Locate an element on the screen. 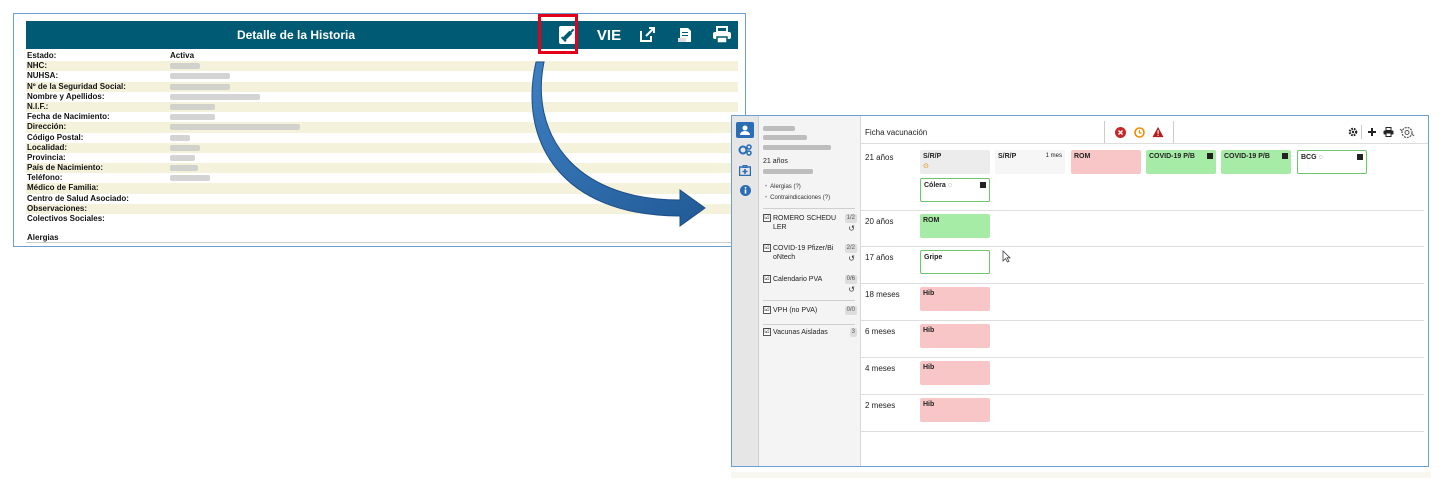 The width and height of the screenshot is (1453, 485). status-alert is located at coordinates (1158, 132).